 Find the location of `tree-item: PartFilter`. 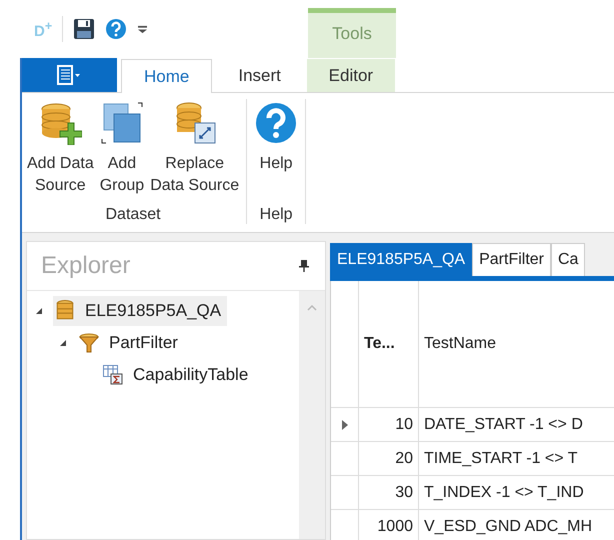

tree-item: PartFilter is located at coordinates (130, 343).